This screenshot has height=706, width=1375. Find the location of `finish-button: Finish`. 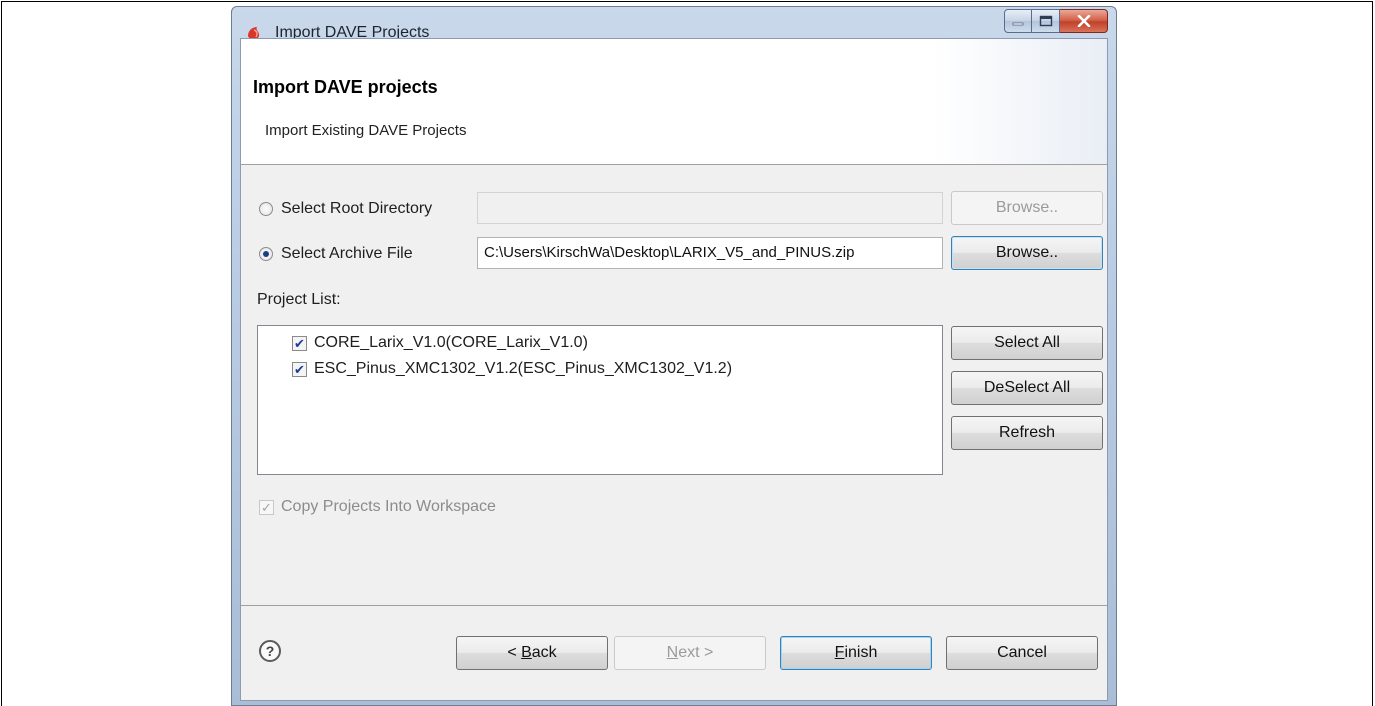

finish-button: Finish is located at coordinates (856, 653).